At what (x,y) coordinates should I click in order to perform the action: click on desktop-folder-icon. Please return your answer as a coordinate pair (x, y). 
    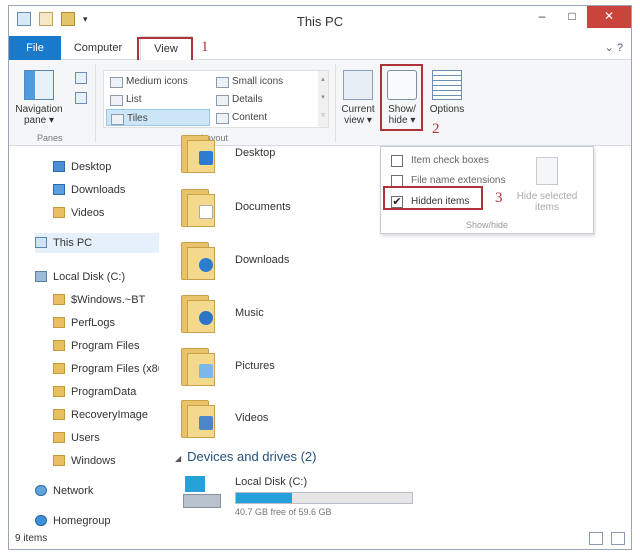
    Looking at the image, I should click on (199, 154).